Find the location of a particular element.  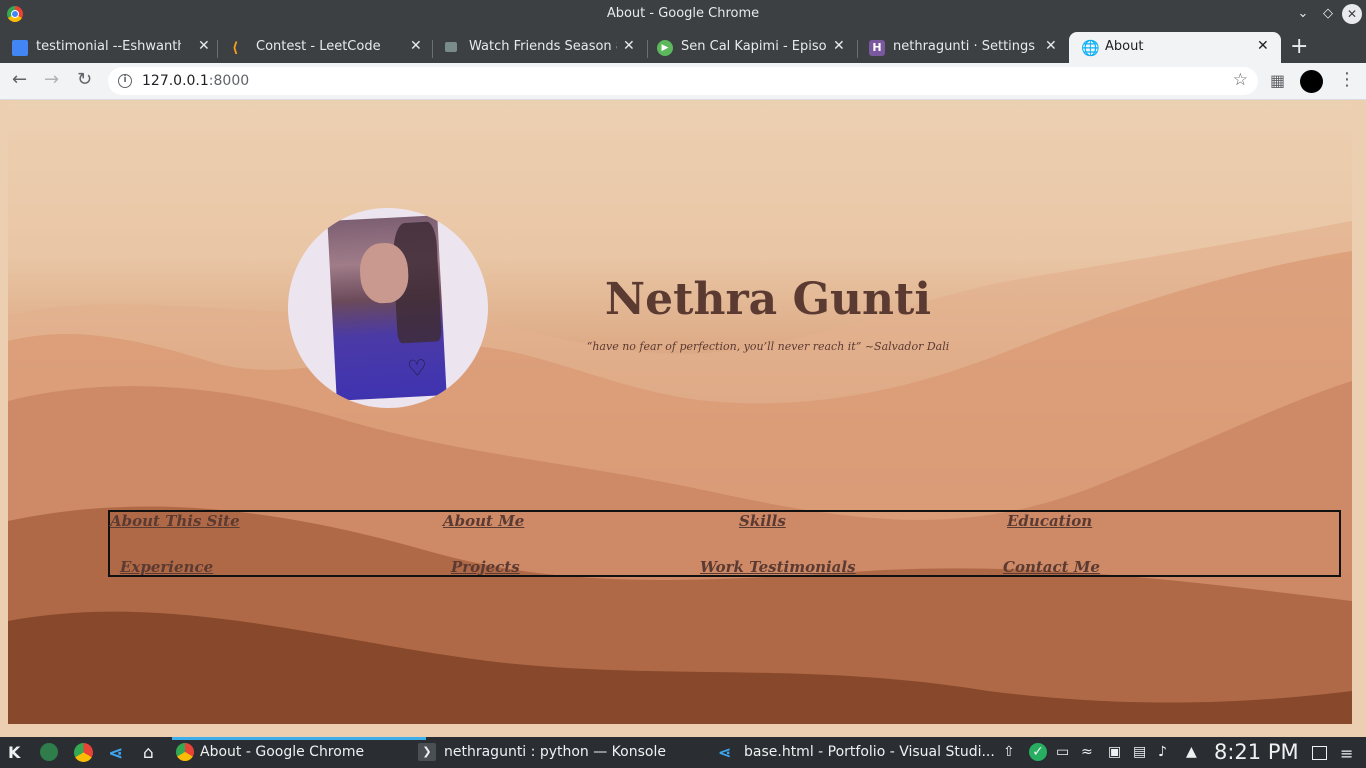

nav-link-about-me: About Me is located at coordinates (483, 521).